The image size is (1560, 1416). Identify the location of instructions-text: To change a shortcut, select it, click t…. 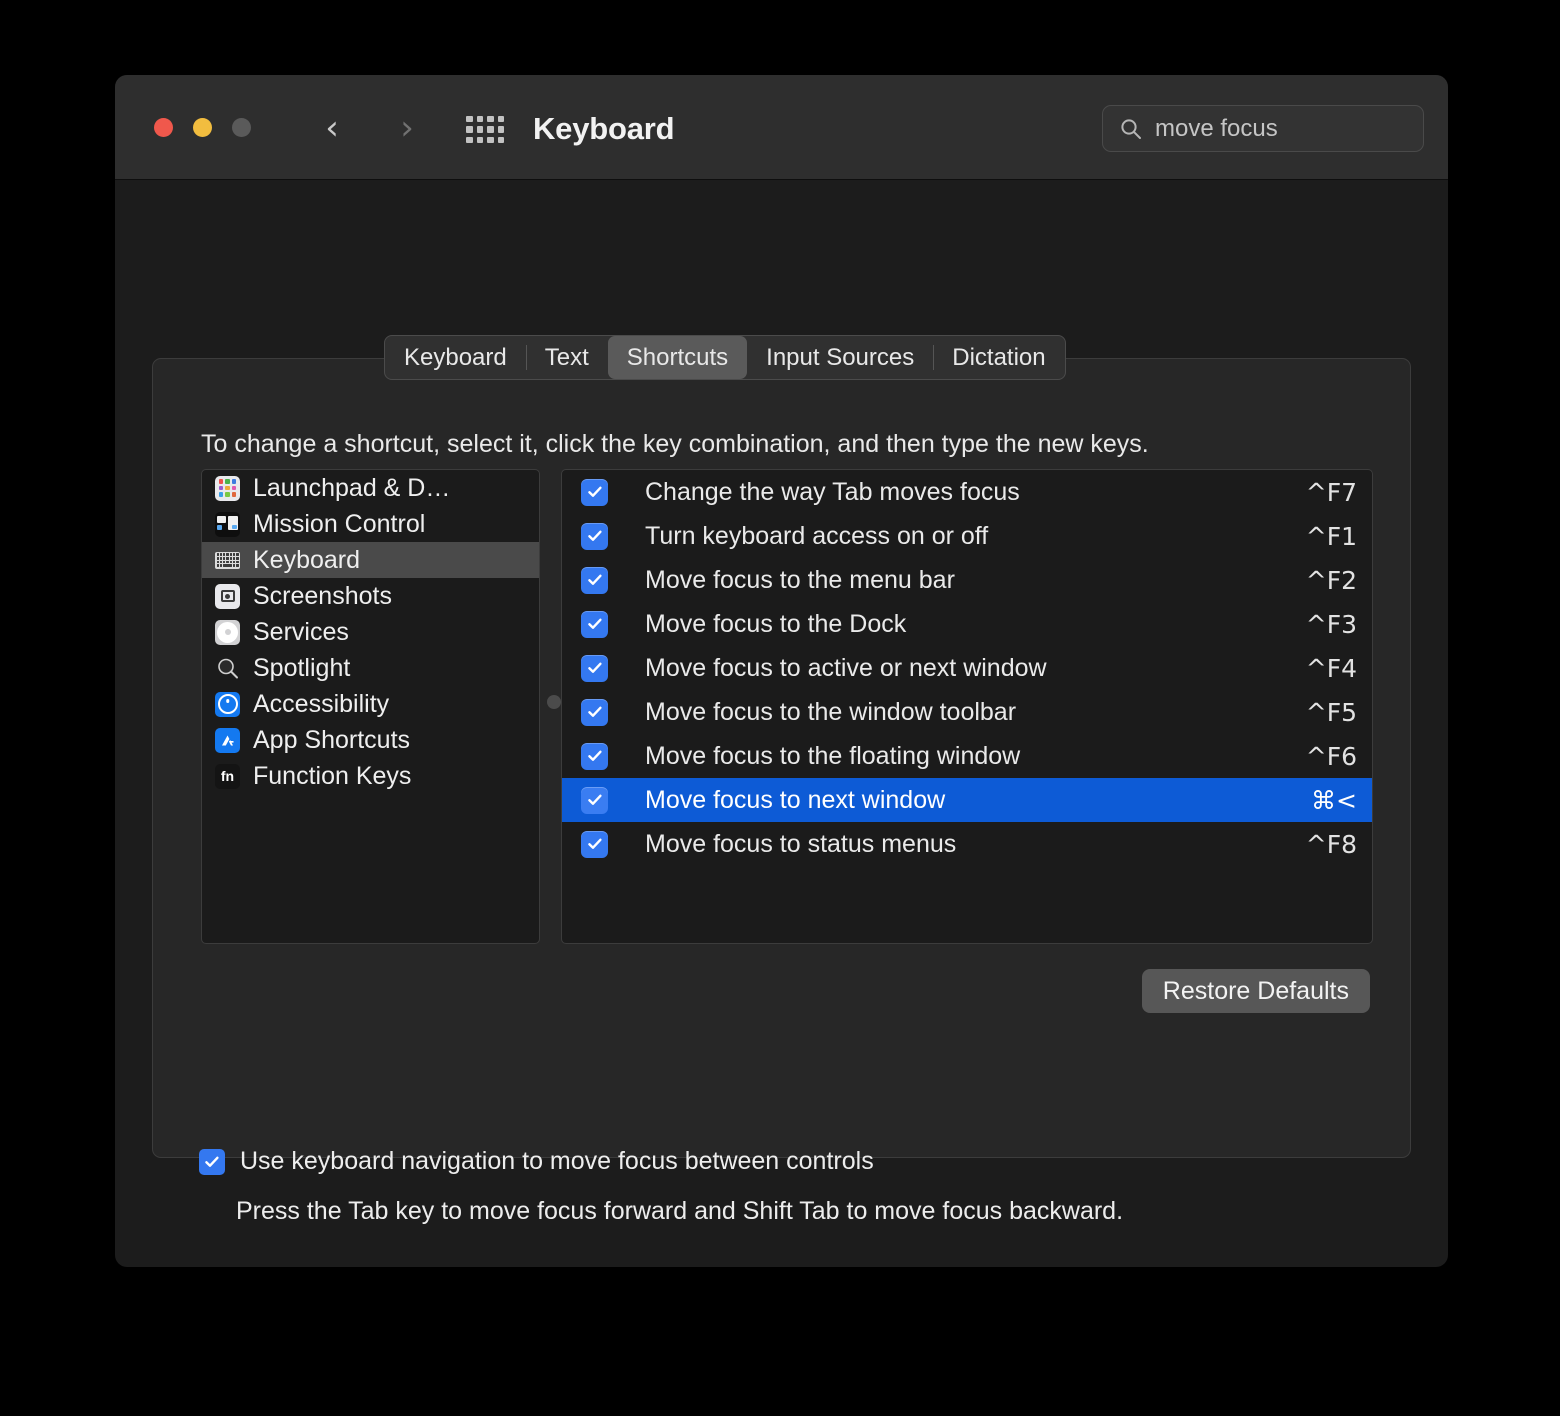
(675, 444).